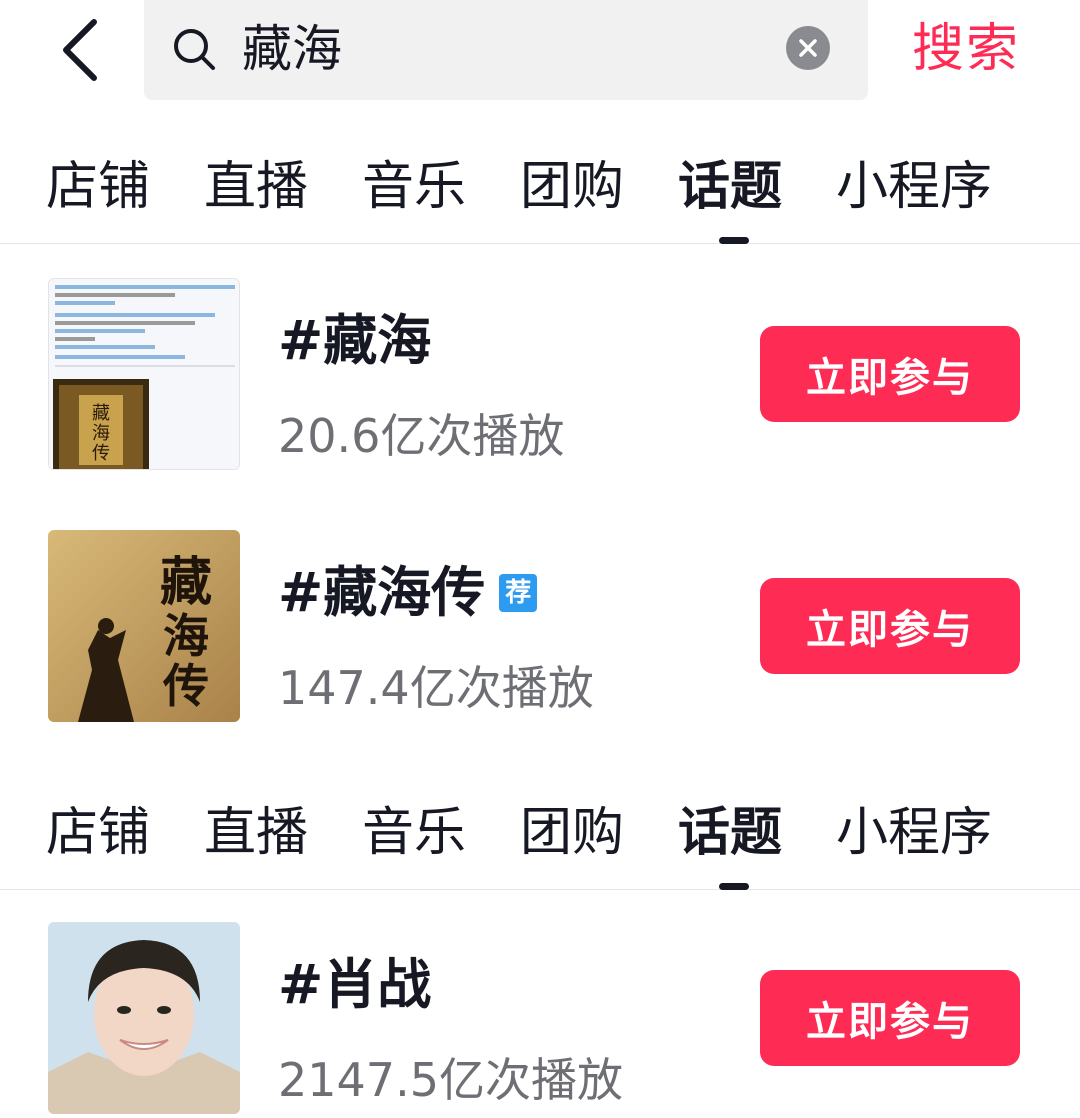  I want to click on search-header: 藏海 搜索, so click(540, 55).